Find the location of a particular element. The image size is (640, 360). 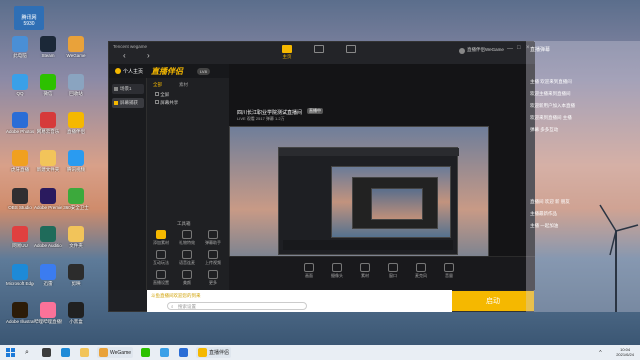

desktop-icon-label: 此电脑 is located at coordinates (20, 55).